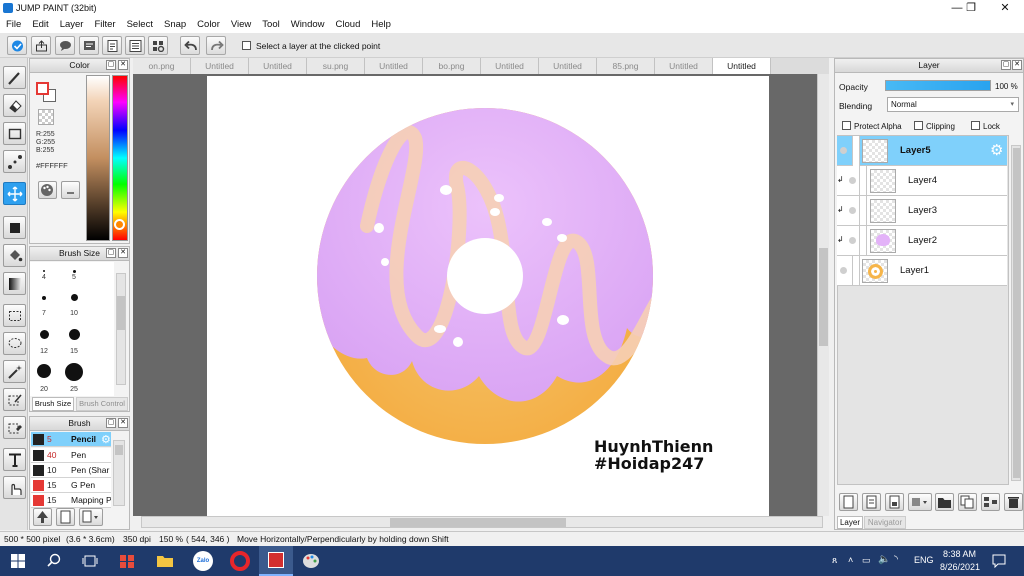 The height and width of the screenshot is (576, 1024). What do you see at coordinates (1016, 313) in the screenshot?
I see `layer-list-scroll-thumb` at bounding box center [1016, 313].